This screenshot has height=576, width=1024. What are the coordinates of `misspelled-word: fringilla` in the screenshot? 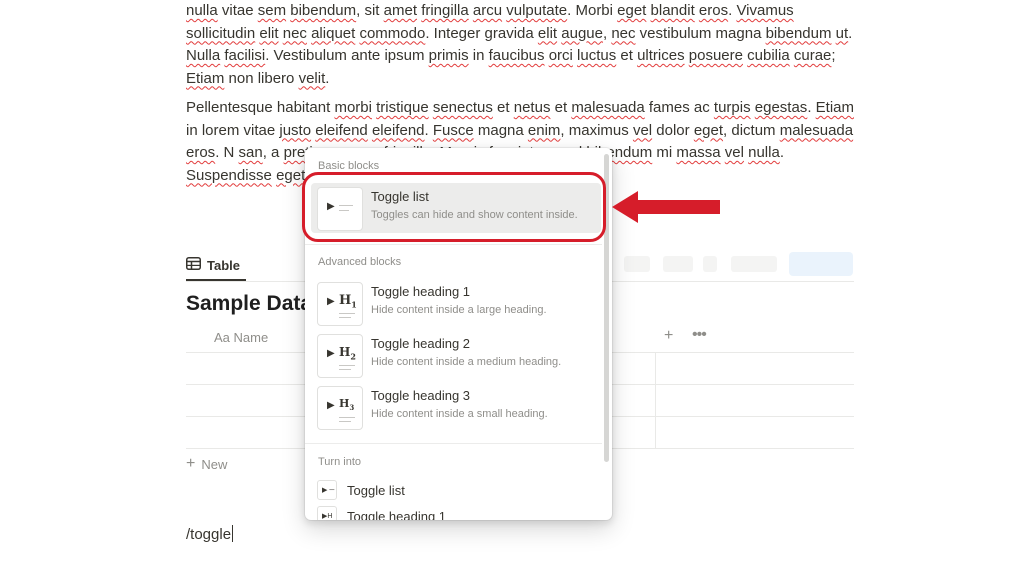 It's located at (445, 10).